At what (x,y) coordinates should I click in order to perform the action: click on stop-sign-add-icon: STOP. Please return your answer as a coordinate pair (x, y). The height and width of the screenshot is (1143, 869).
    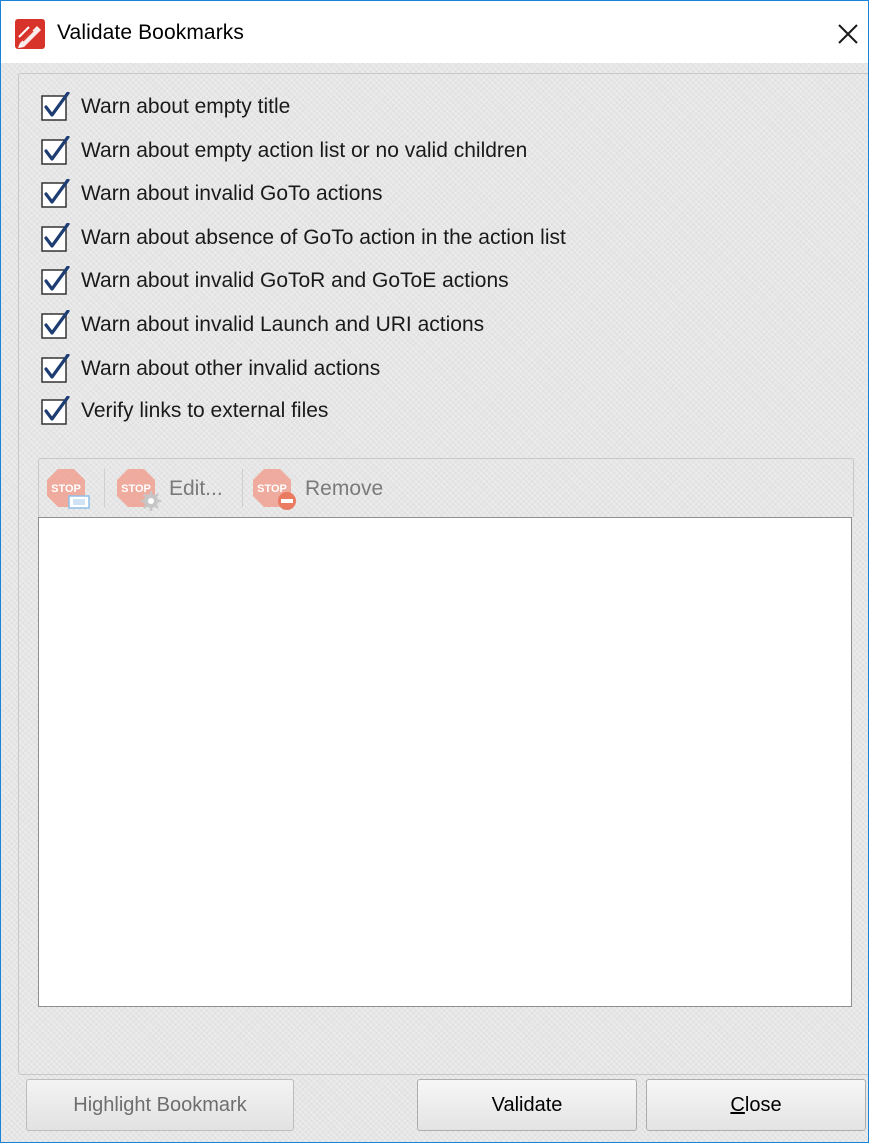
    Looking at the image, I should click on (68, 489).